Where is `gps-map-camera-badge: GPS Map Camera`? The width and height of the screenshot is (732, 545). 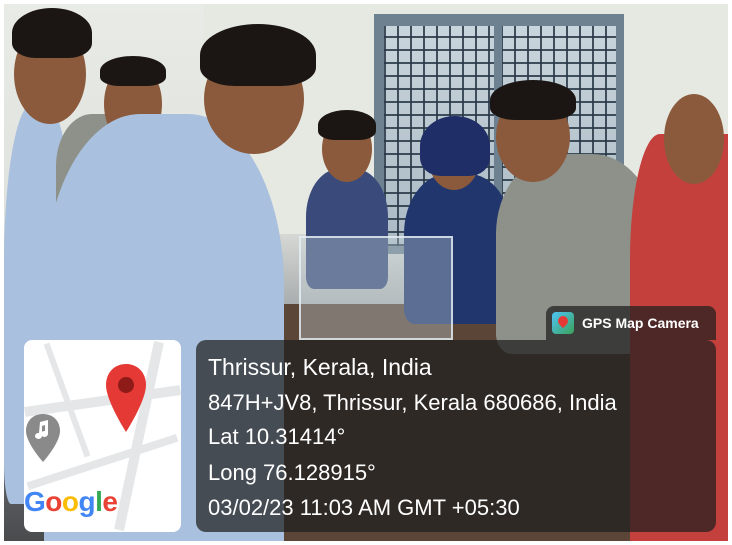
gps-map-camera-badge: GPS Map Camera is located at coordinates (631, 323).